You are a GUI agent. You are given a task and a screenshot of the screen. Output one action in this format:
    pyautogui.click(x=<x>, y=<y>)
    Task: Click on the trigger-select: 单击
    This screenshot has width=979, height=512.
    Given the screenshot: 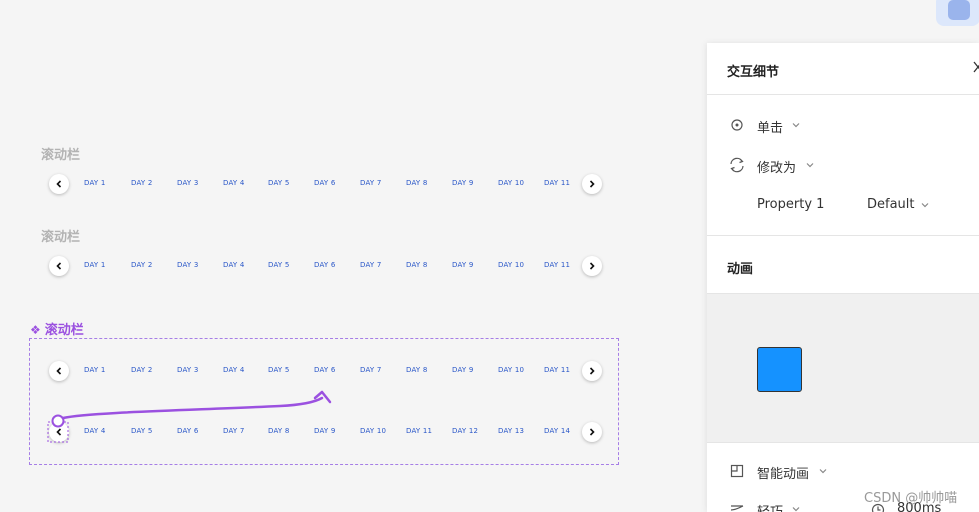 What is the action you would take?
    pyautogui.click(x=770, y=126)
    